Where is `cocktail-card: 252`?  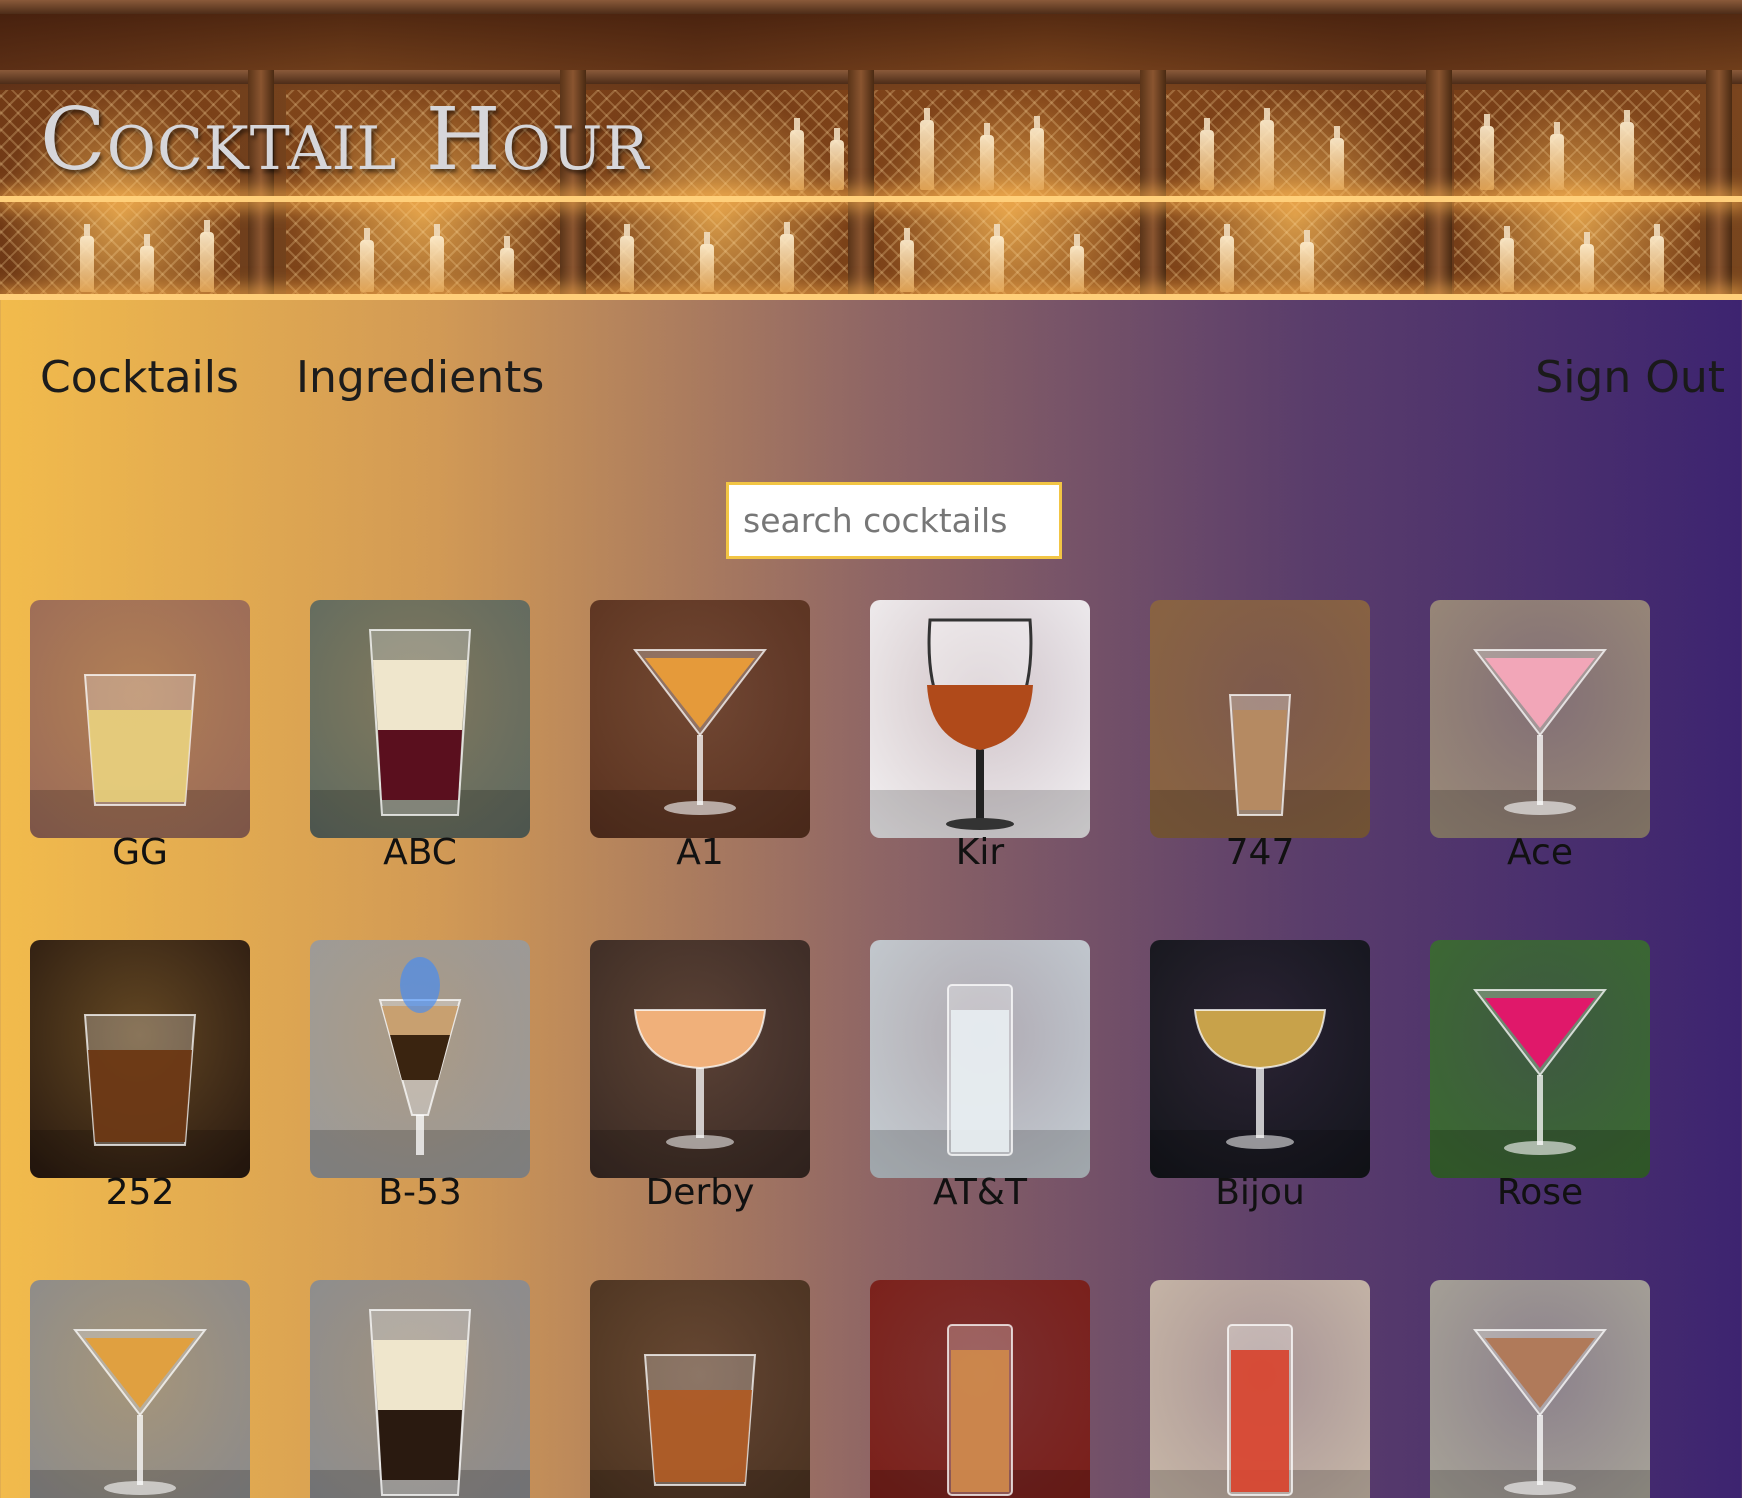
cocktail-card: 252 is located at coordinates (140, 1076).